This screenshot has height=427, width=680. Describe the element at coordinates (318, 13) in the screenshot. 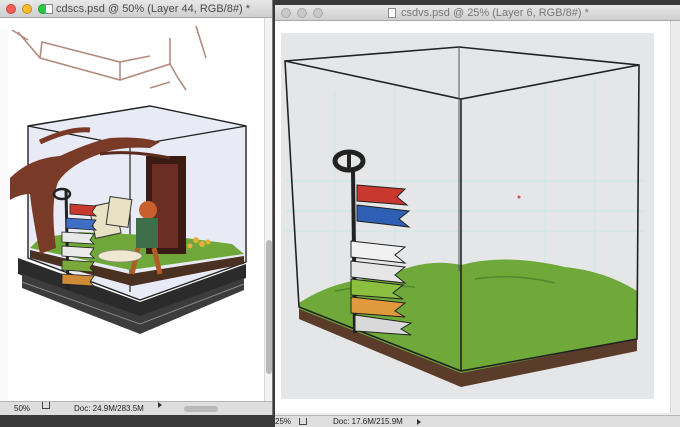

I see `zoom-button-inactive` at that location.